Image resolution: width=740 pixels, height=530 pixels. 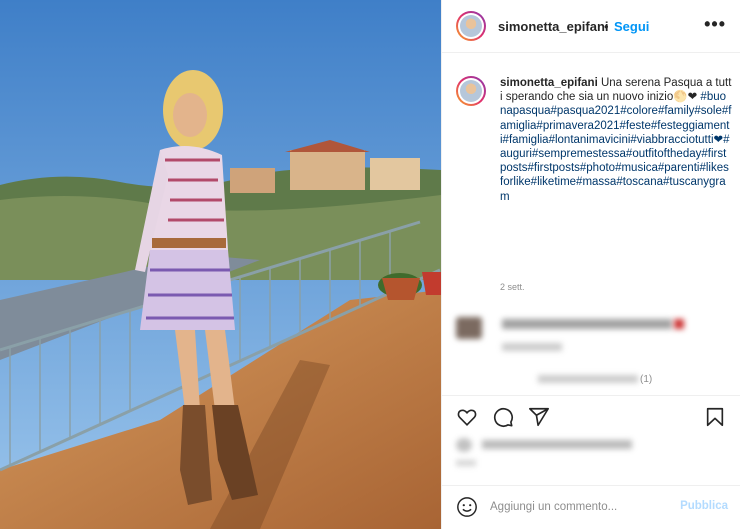 What do you see at coordinates (591, 350) in the screenshot?
I see `comments-list: (1)` at bounding box center [591, 350].